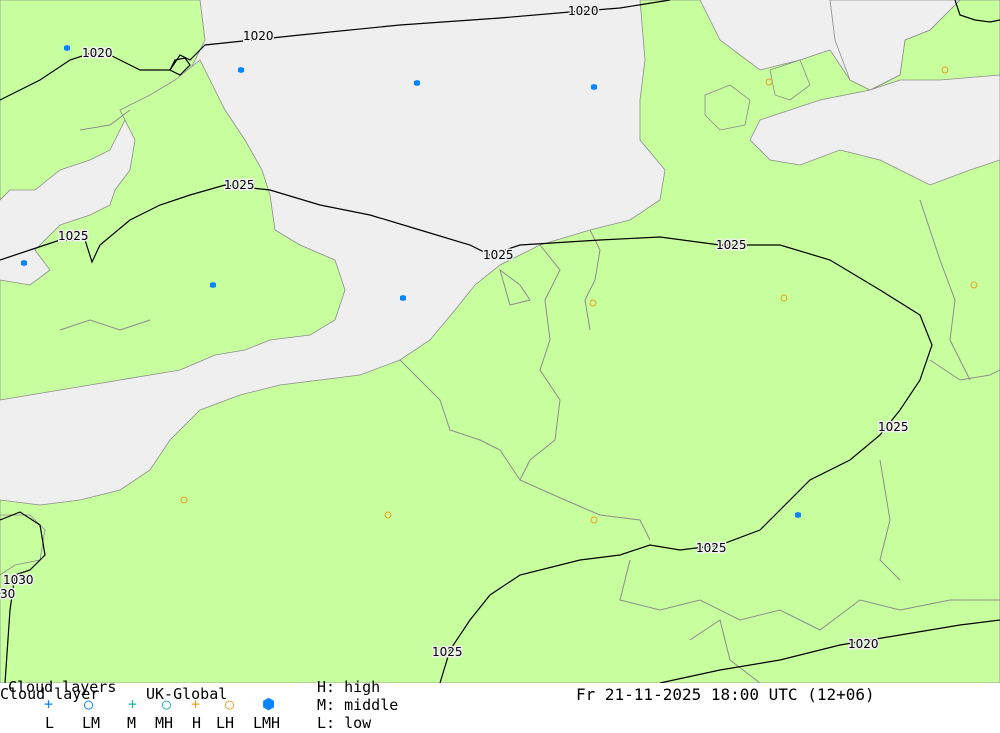  I want to click on legend-code: LMH, so click(267, 723).